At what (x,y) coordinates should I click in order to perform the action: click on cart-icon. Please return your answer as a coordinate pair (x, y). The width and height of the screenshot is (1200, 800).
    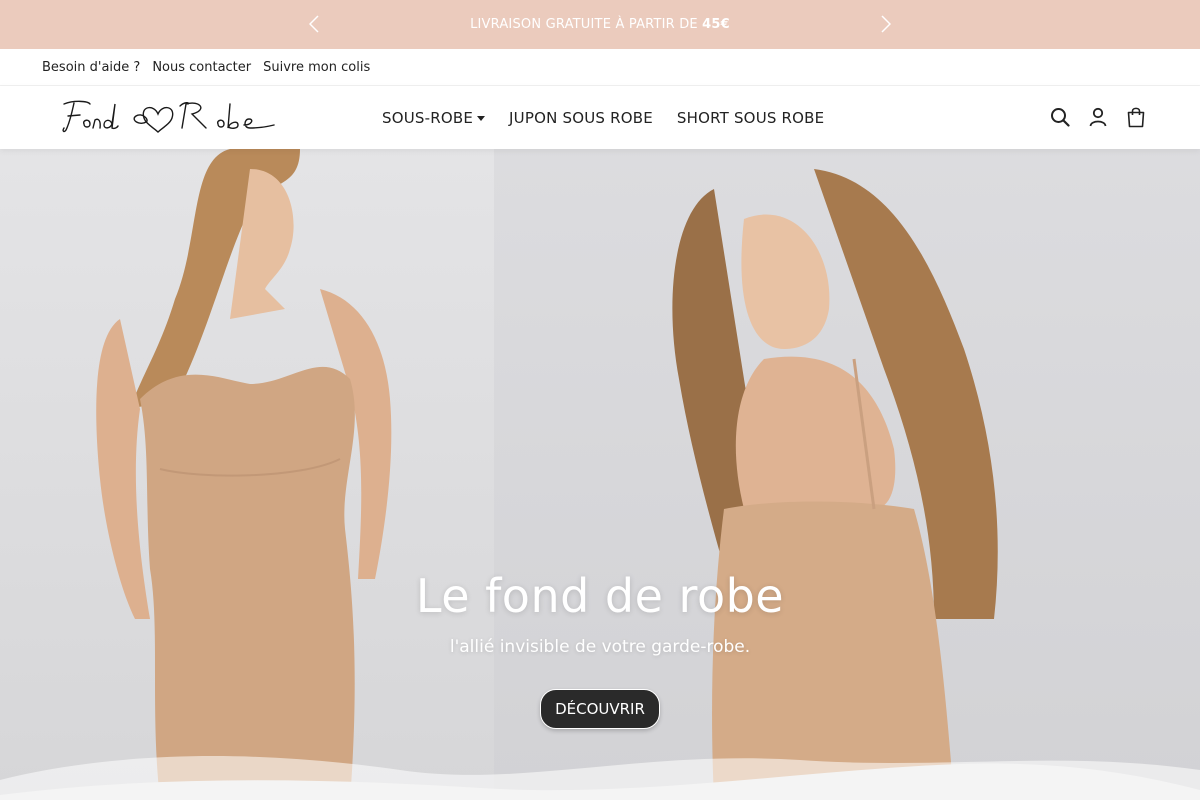
    Looking at the image, I should click on (1136, 117).